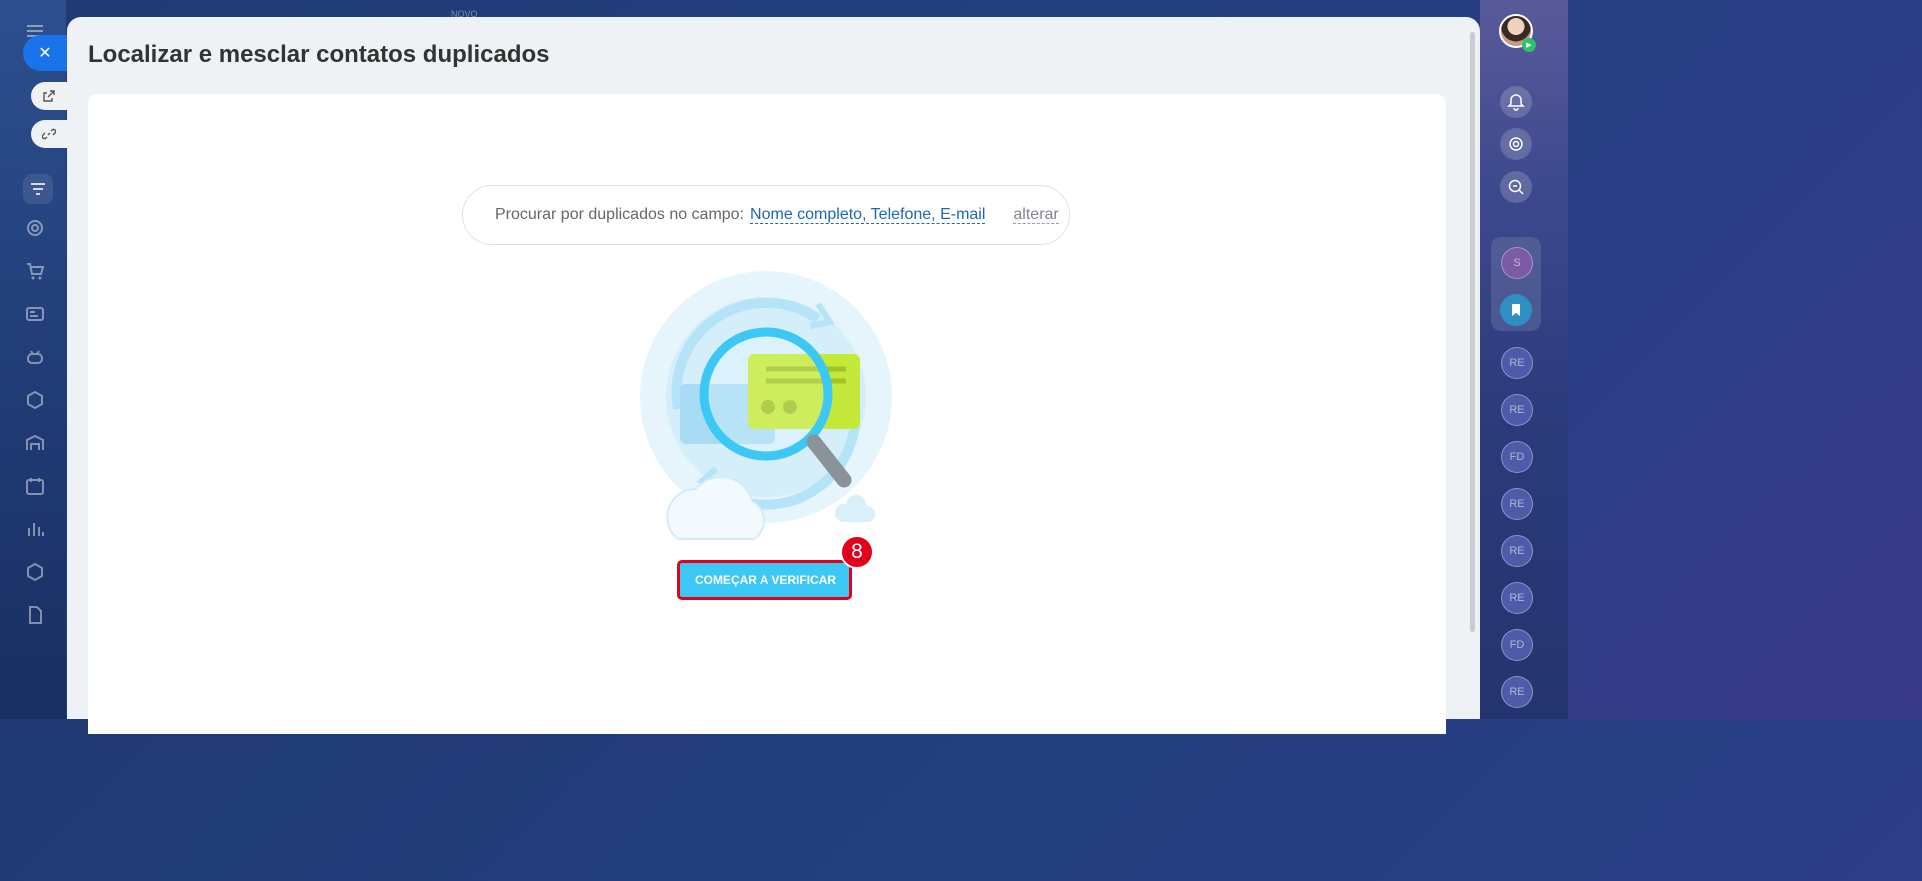  I want to click on hexagon-icon, so click(35, 572).